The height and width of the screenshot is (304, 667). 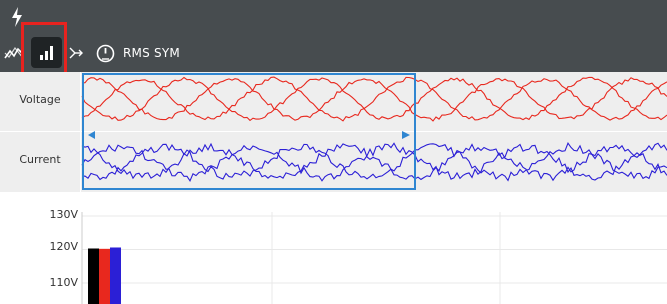 What do you see at coordinates (136, 53) in the screenshot?
I see `rms-label: RMS` at bounding box center [136, 53].